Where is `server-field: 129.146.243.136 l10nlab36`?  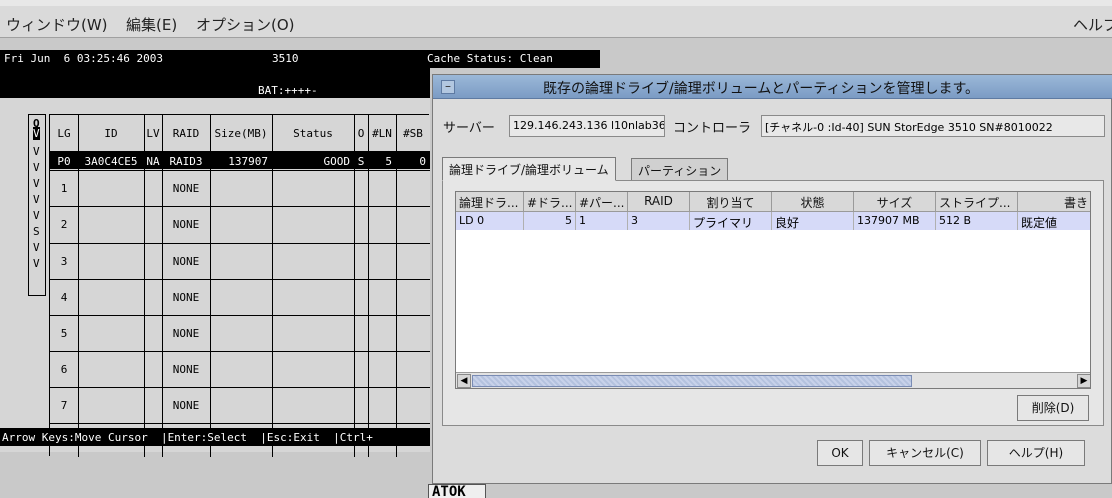
server-field: 129.146.243.136 l10nlab36 is located at coordinates (587, 126).